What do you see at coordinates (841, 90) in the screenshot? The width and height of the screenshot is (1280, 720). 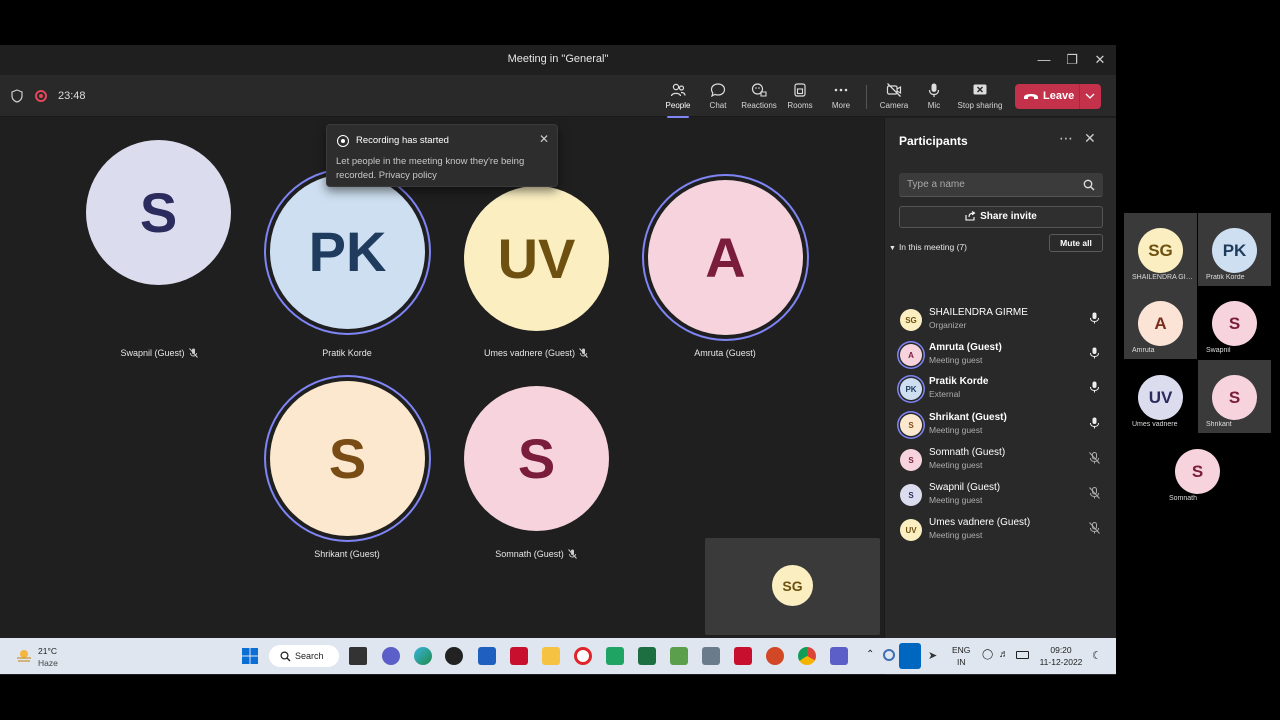 I see `more-icon` at bounding box center [841, 90].